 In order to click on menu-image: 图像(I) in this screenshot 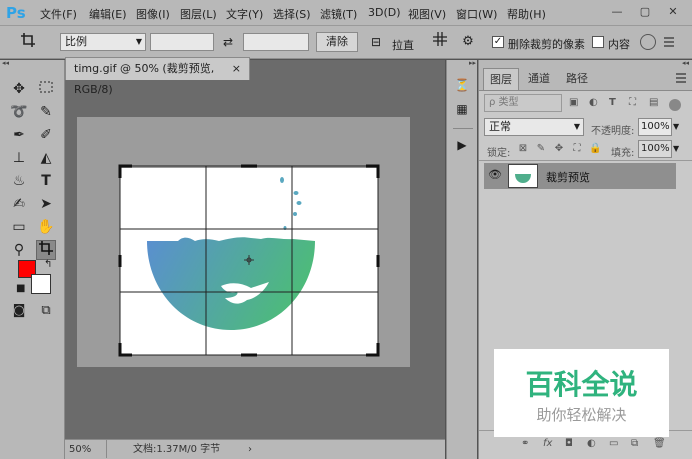, I will do `click(153, 14)`.